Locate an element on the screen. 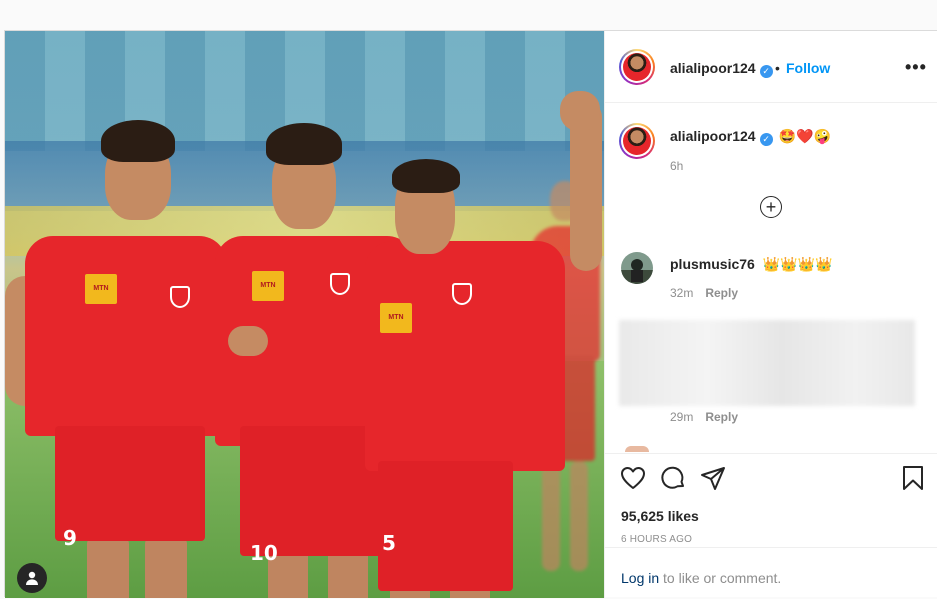 Image resolution: width=937 pixels, height=599 pixels. like-count: 95,625 likes is located at coordinates (660, 516).